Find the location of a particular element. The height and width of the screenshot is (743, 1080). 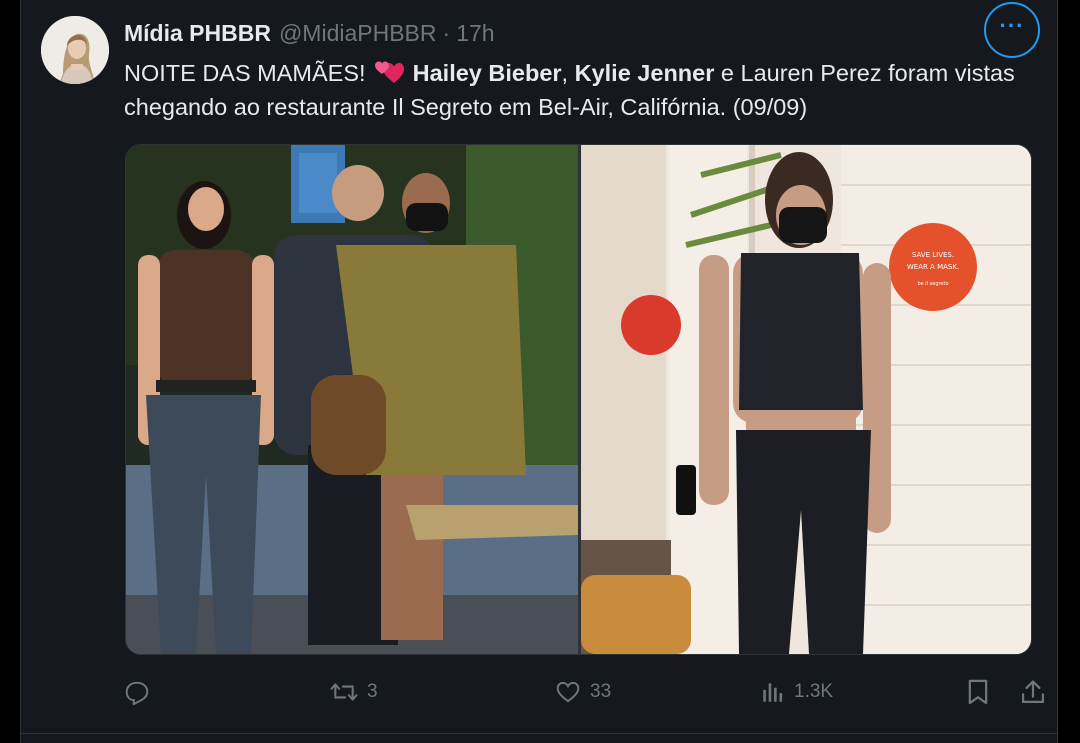

share-button is located at coordinates (1033, 692).